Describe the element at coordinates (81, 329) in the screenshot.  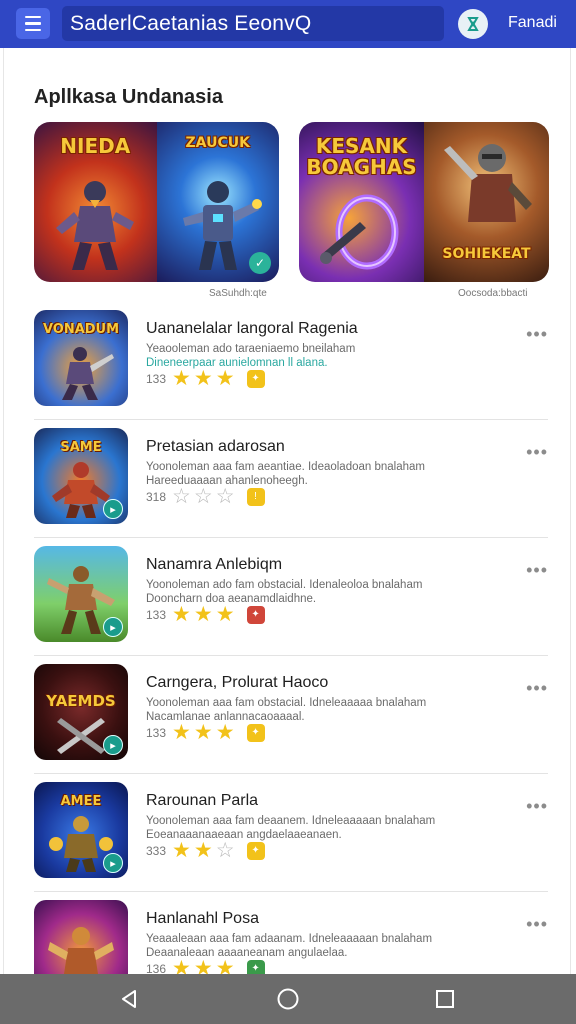
I see `app-icon-title: VONADUM` at that location.